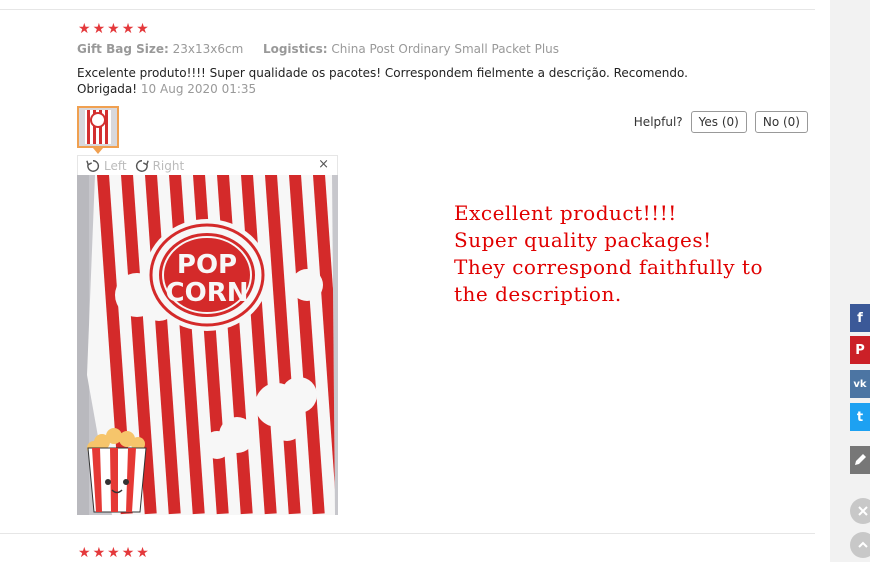 This screenshot has width=870, height=562. Describe the element at coordinates (142, 165) in the screenshot. I see `rotate-right-icon` at that location.